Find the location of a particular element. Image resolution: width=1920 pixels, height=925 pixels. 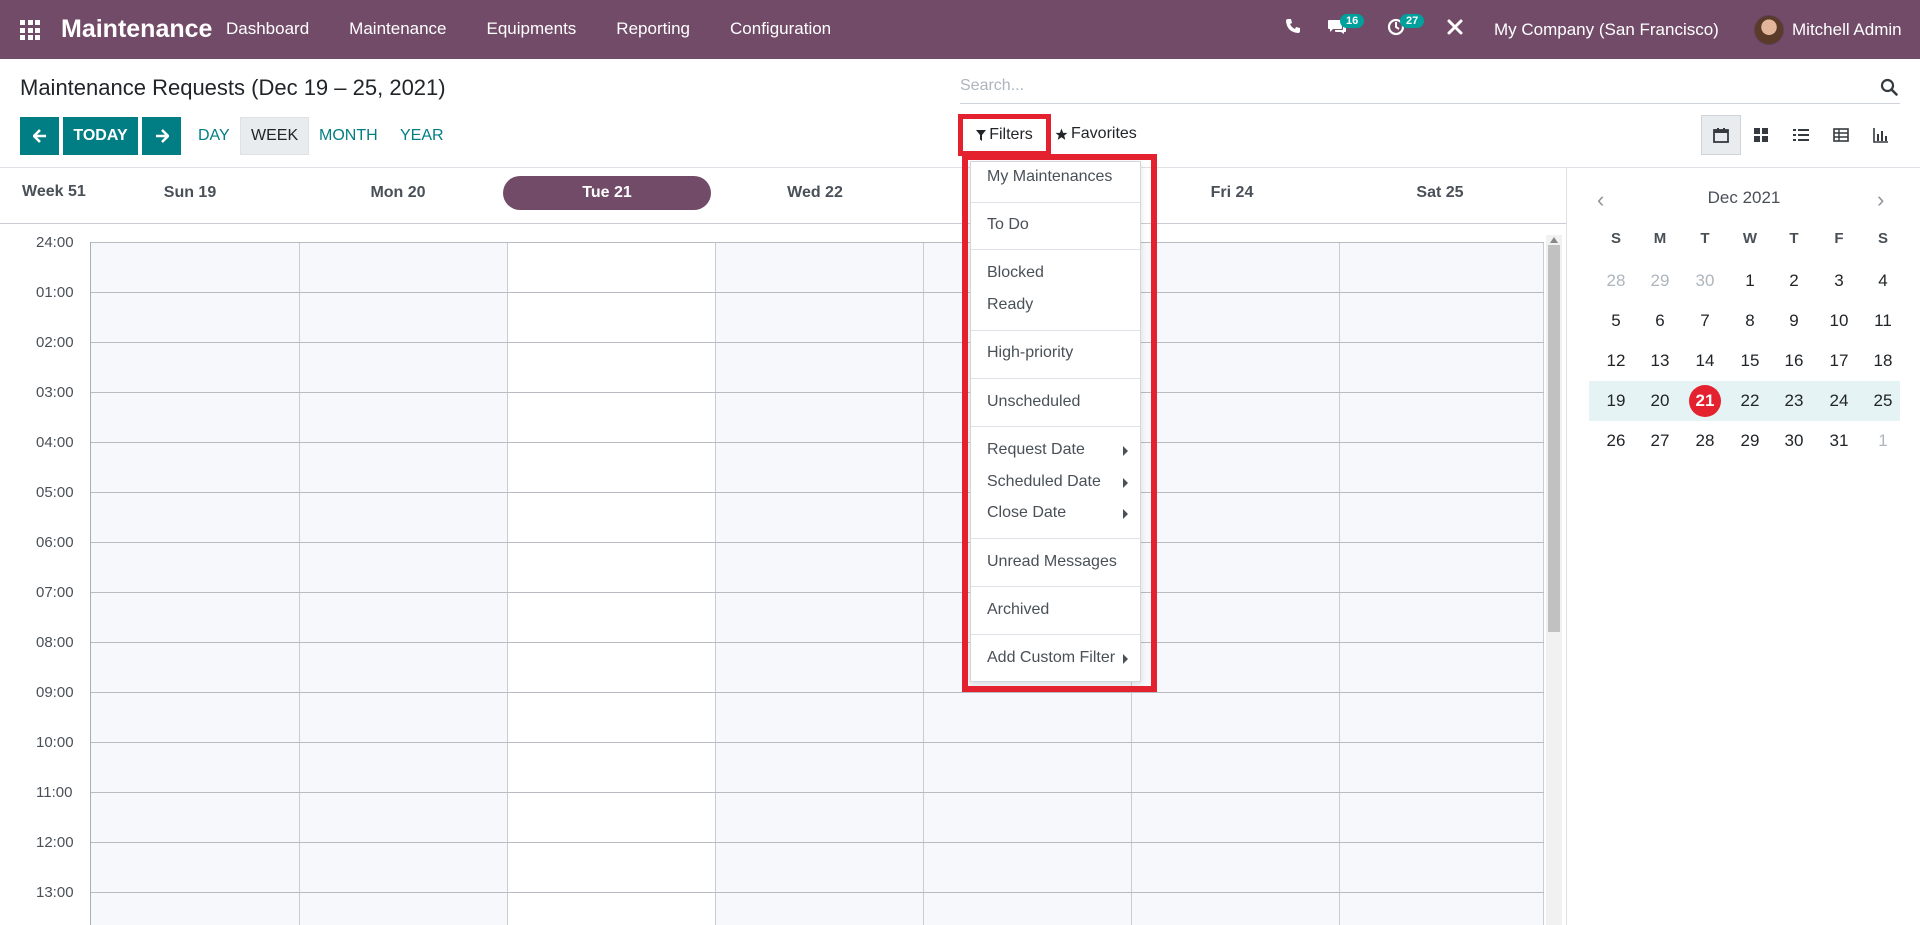

hour-label: 08:00 is located at coordinates (55, 642).